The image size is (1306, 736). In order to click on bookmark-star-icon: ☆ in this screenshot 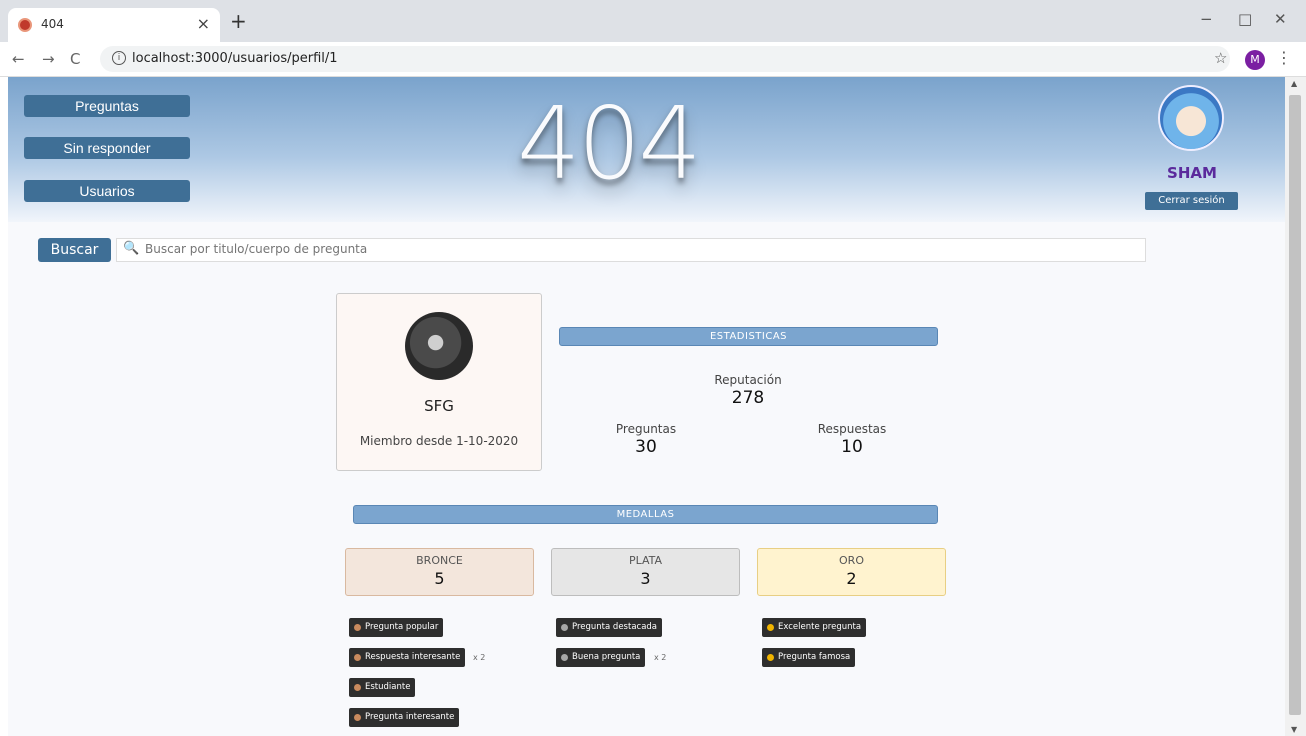, I will do `click(1220, 58)`.